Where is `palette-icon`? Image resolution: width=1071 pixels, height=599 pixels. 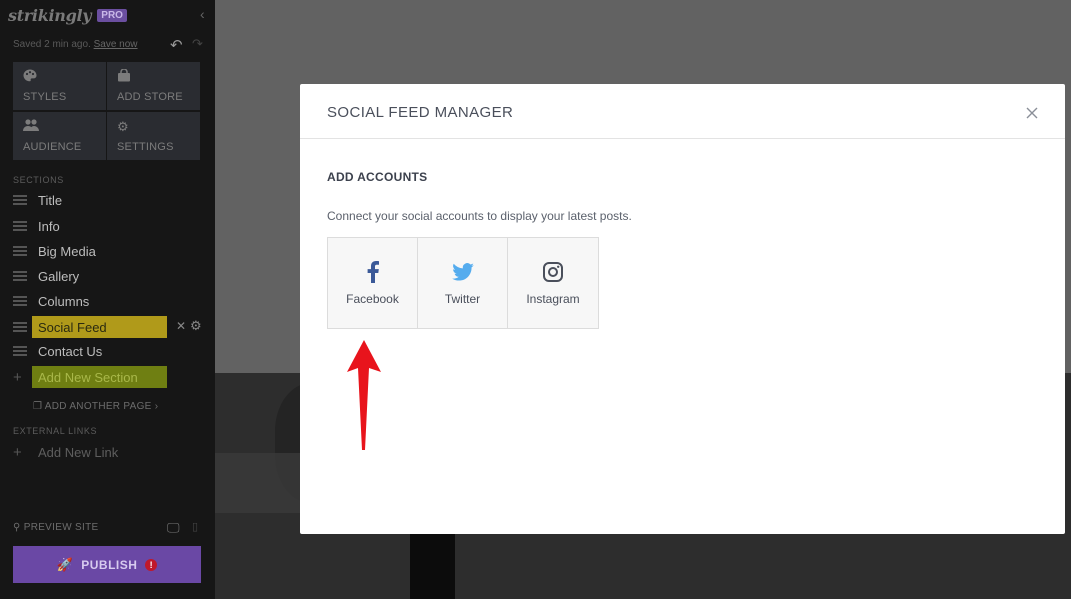 palette-icon is located at coordinates (30, 77).